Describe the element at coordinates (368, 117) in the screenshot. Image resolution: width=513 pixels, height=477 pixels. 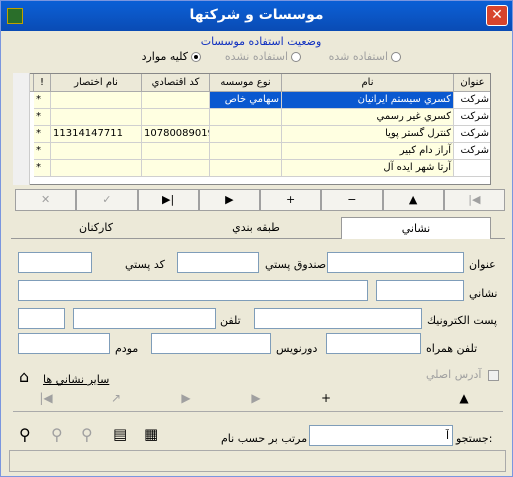
I see `grid-cell-name: كسري غير رسمي` at that location.